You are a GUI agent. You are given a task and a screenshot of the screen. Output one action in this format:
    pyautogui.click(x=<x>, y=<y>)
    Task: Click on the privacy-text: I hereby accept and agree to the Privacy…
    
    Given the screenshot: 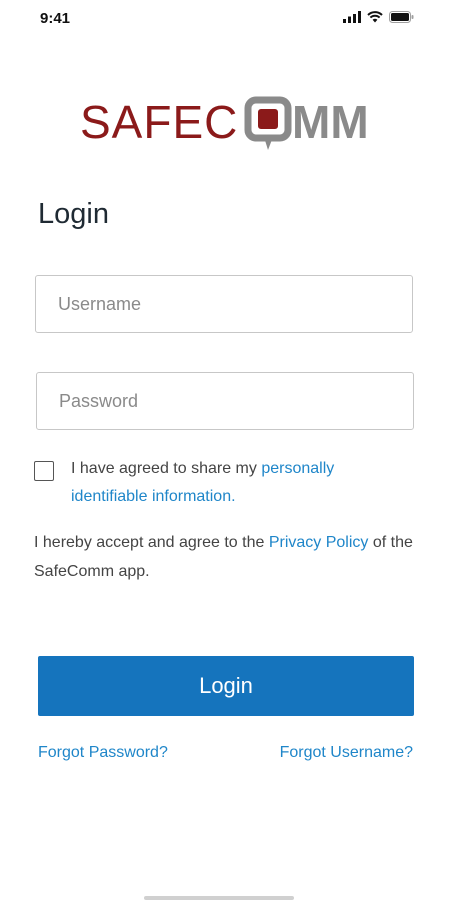 What is the action you would take?
    pyautogui.click(x=229, y=557)
    